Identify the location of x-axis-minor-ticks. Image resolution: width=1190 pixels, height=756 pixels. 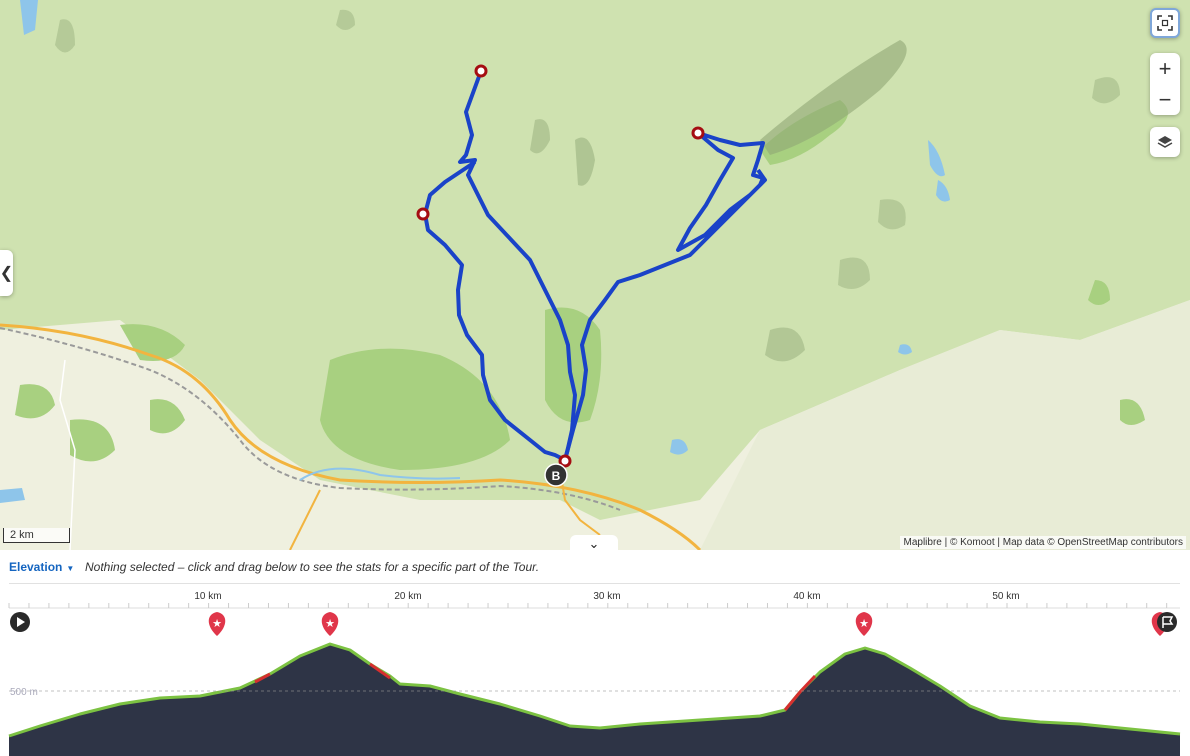
(588, 605).